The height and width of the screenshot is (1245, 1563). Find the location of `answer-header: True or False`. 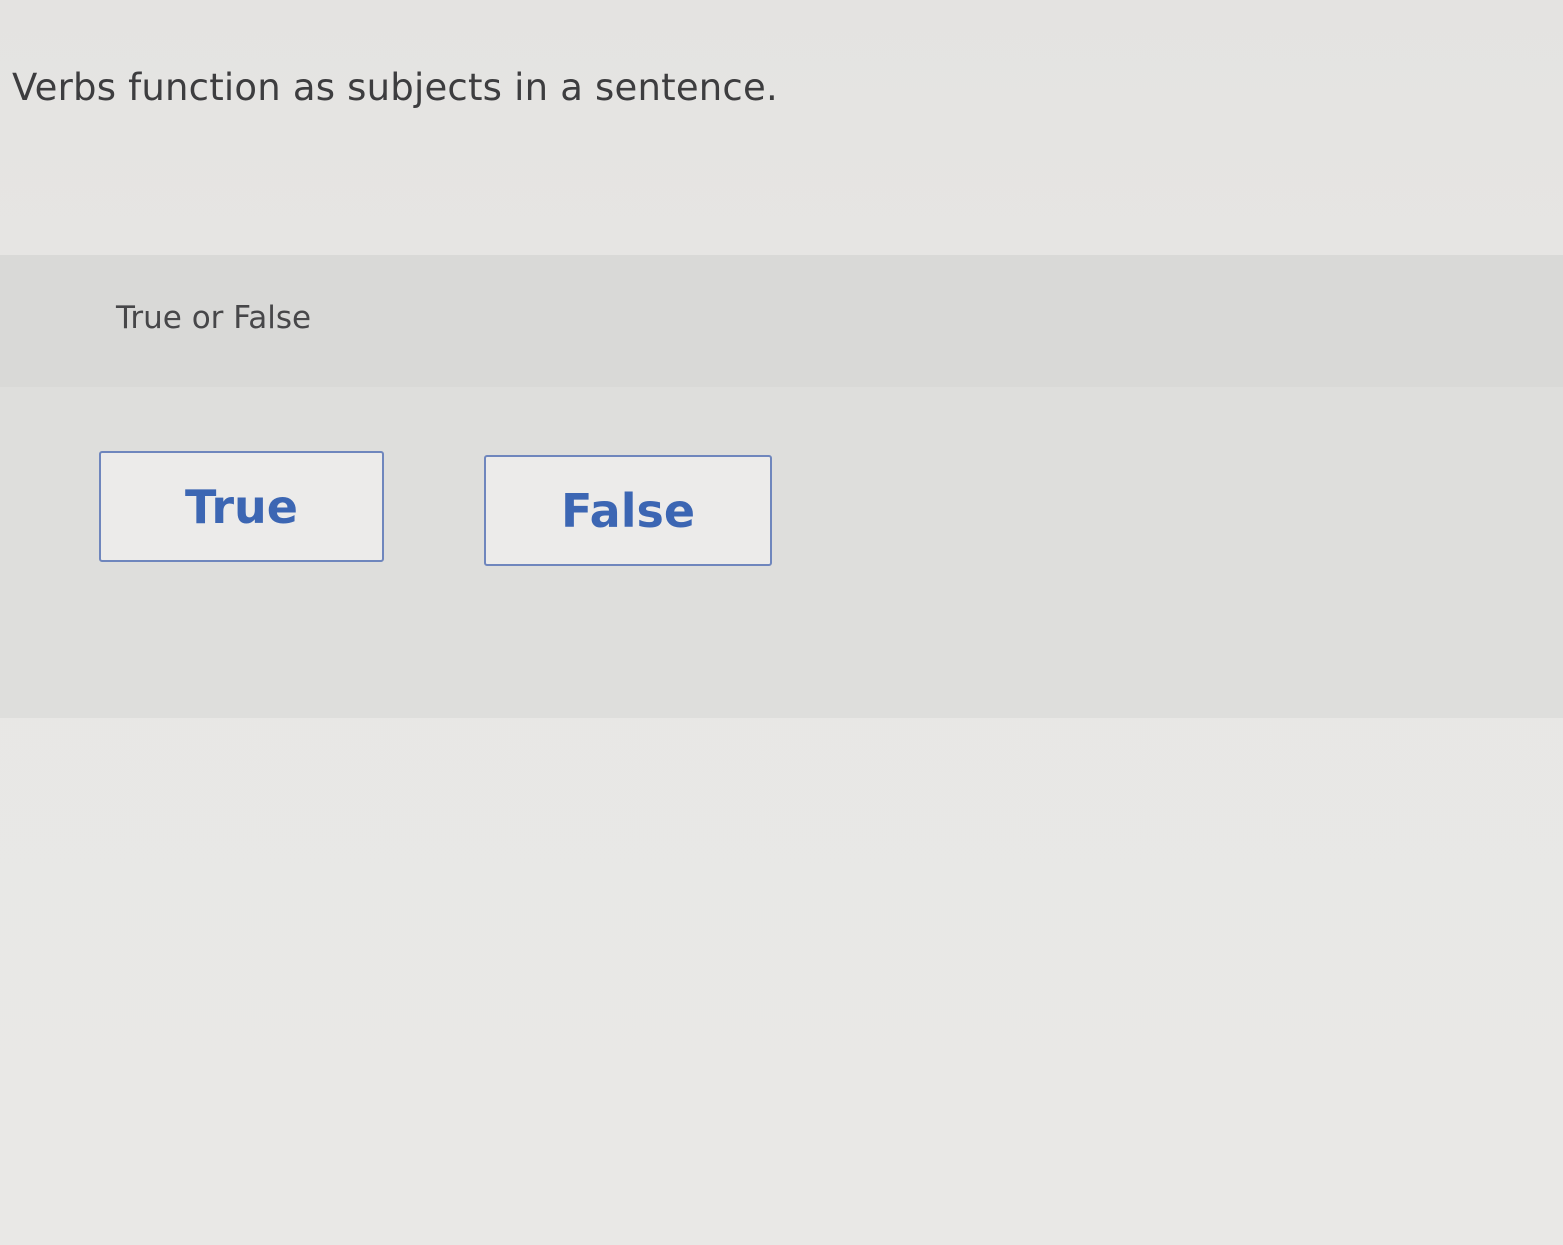

answer-header: True or False is located at coordinates (781, 321).